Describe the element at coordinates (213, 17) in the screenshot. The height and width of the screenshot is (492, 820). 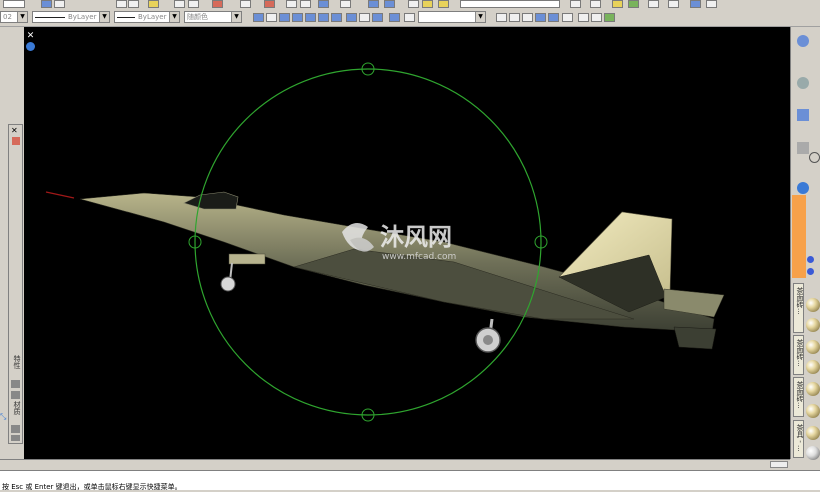
I see `color-combo: 随颜色 ▼` at that location.